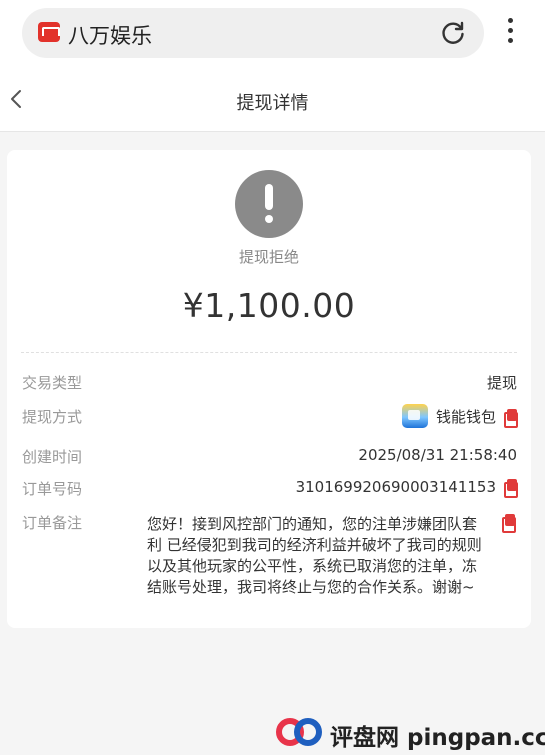 The height and width of the screenshot is (755, 545). I want to click on watermark: 评盘网 pingpan.cc, so click(410, 732).